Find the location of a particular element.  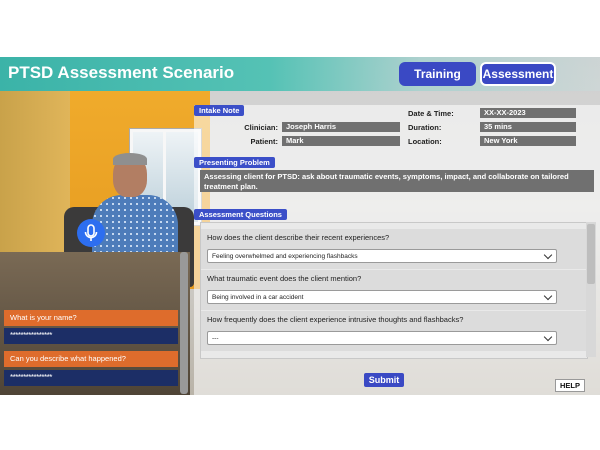

presenting-problem-label: Presenting Problem is located at coordinates (234, 162).